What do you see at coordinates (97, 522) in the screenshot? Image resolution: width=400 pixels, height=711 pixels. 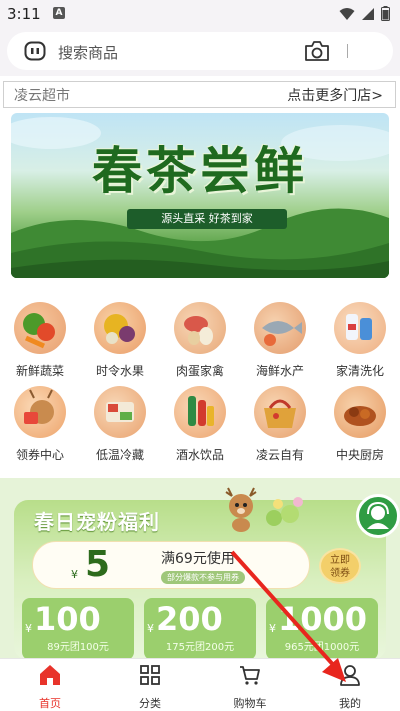 I see `promo-title: 春日宠粉福利` at bounding box center [97, 522].